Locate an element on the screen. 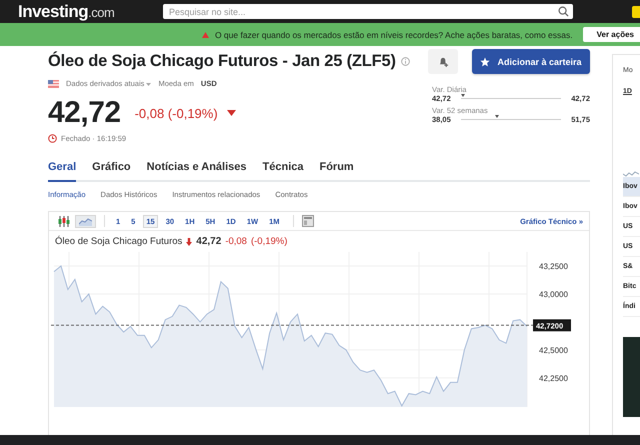  nav-tab: Gráfico is located at coordinates (111, 171).